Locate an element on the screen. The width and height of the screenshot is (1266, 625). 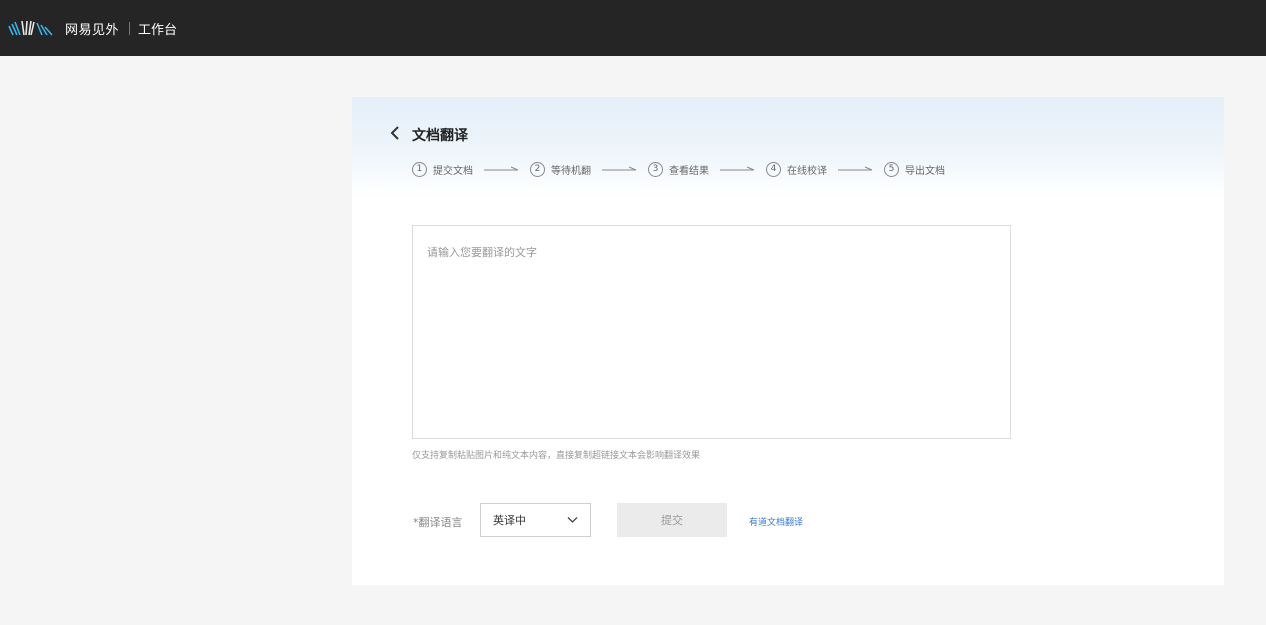
step-label: 在线校译 is located at coordinates (807, 171).